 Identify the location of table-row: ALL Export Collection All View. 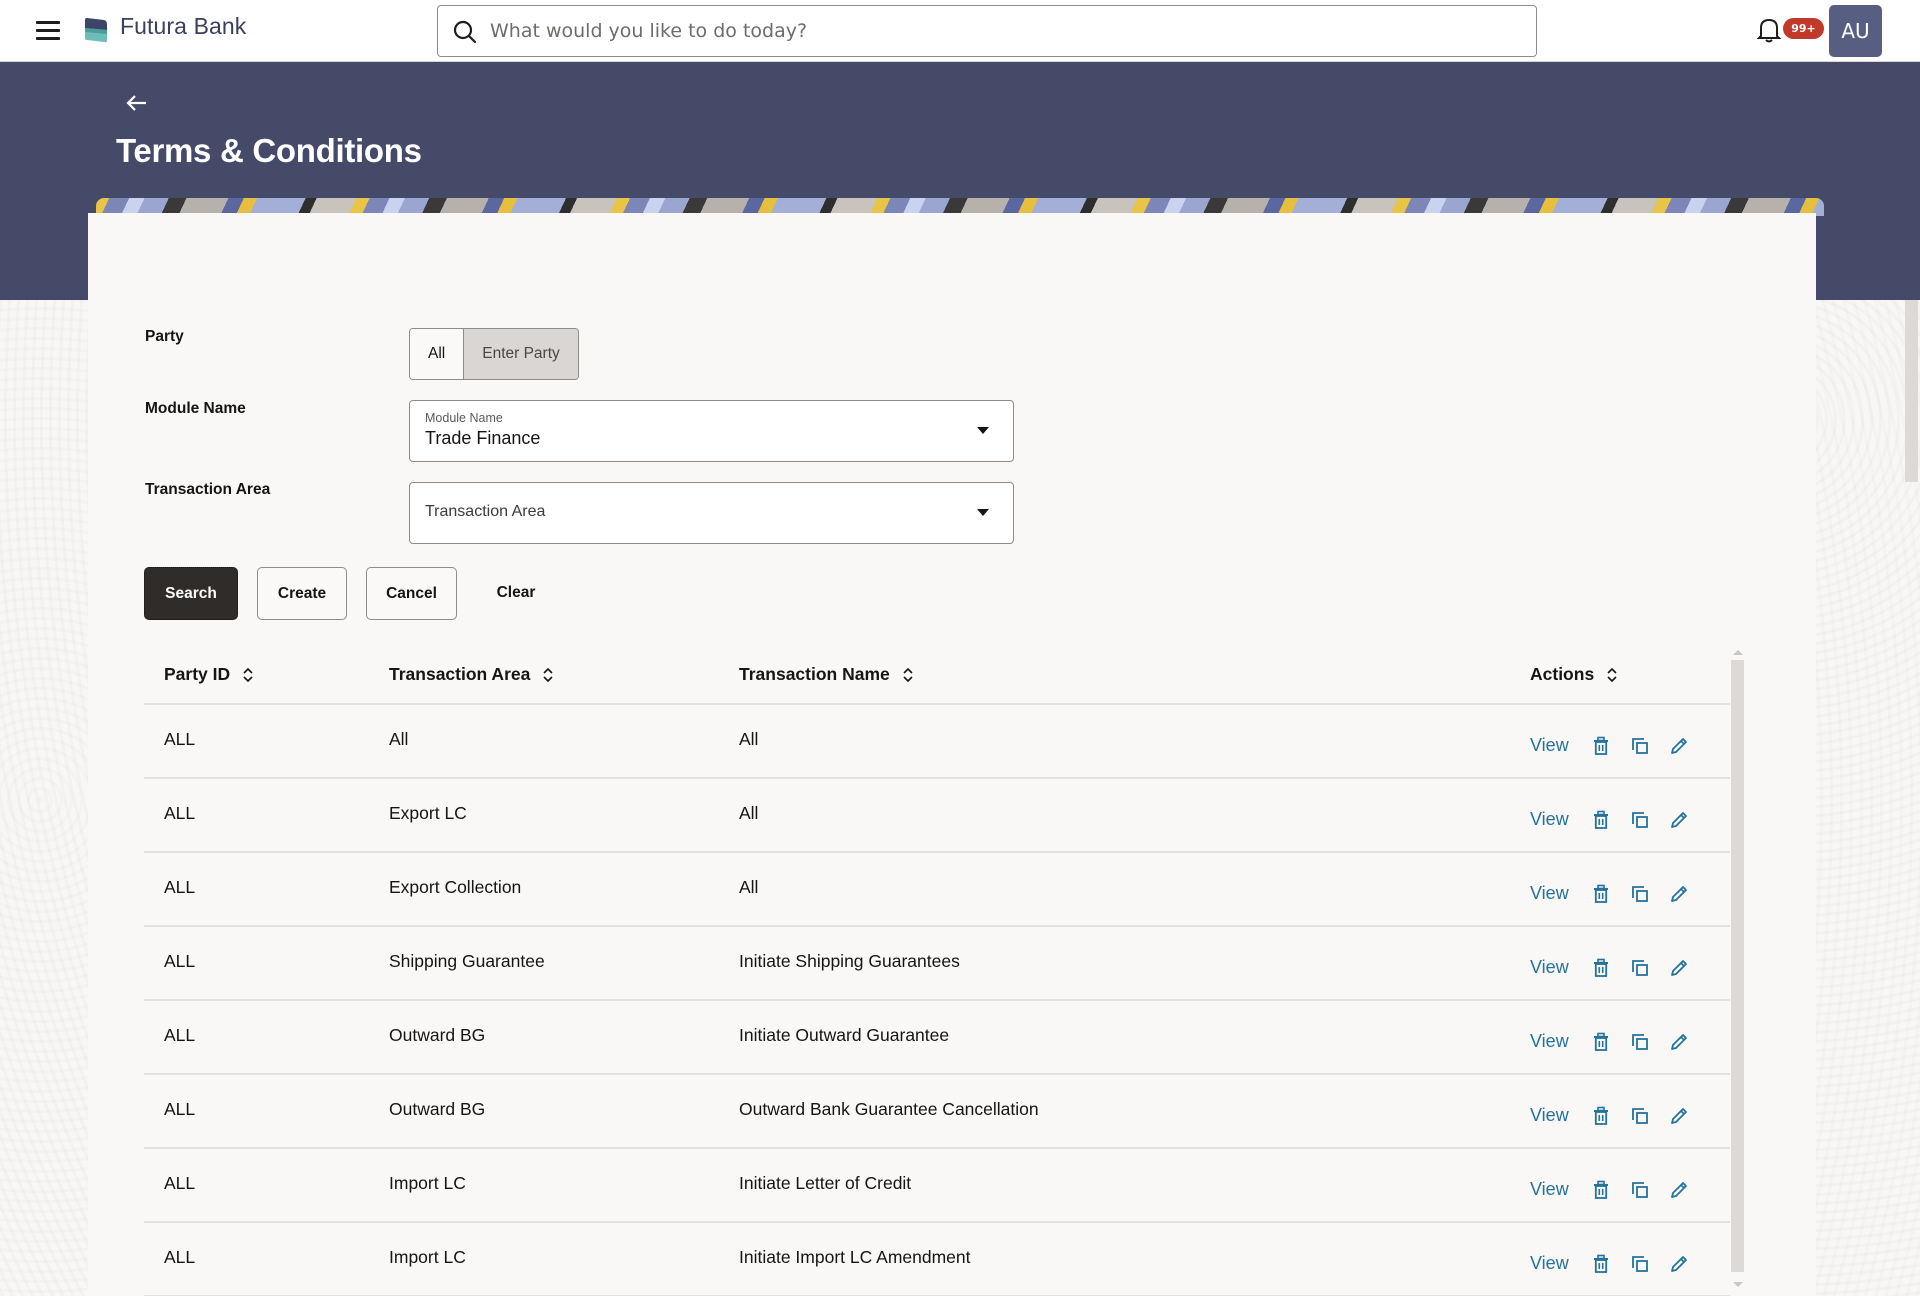
(937, 890).